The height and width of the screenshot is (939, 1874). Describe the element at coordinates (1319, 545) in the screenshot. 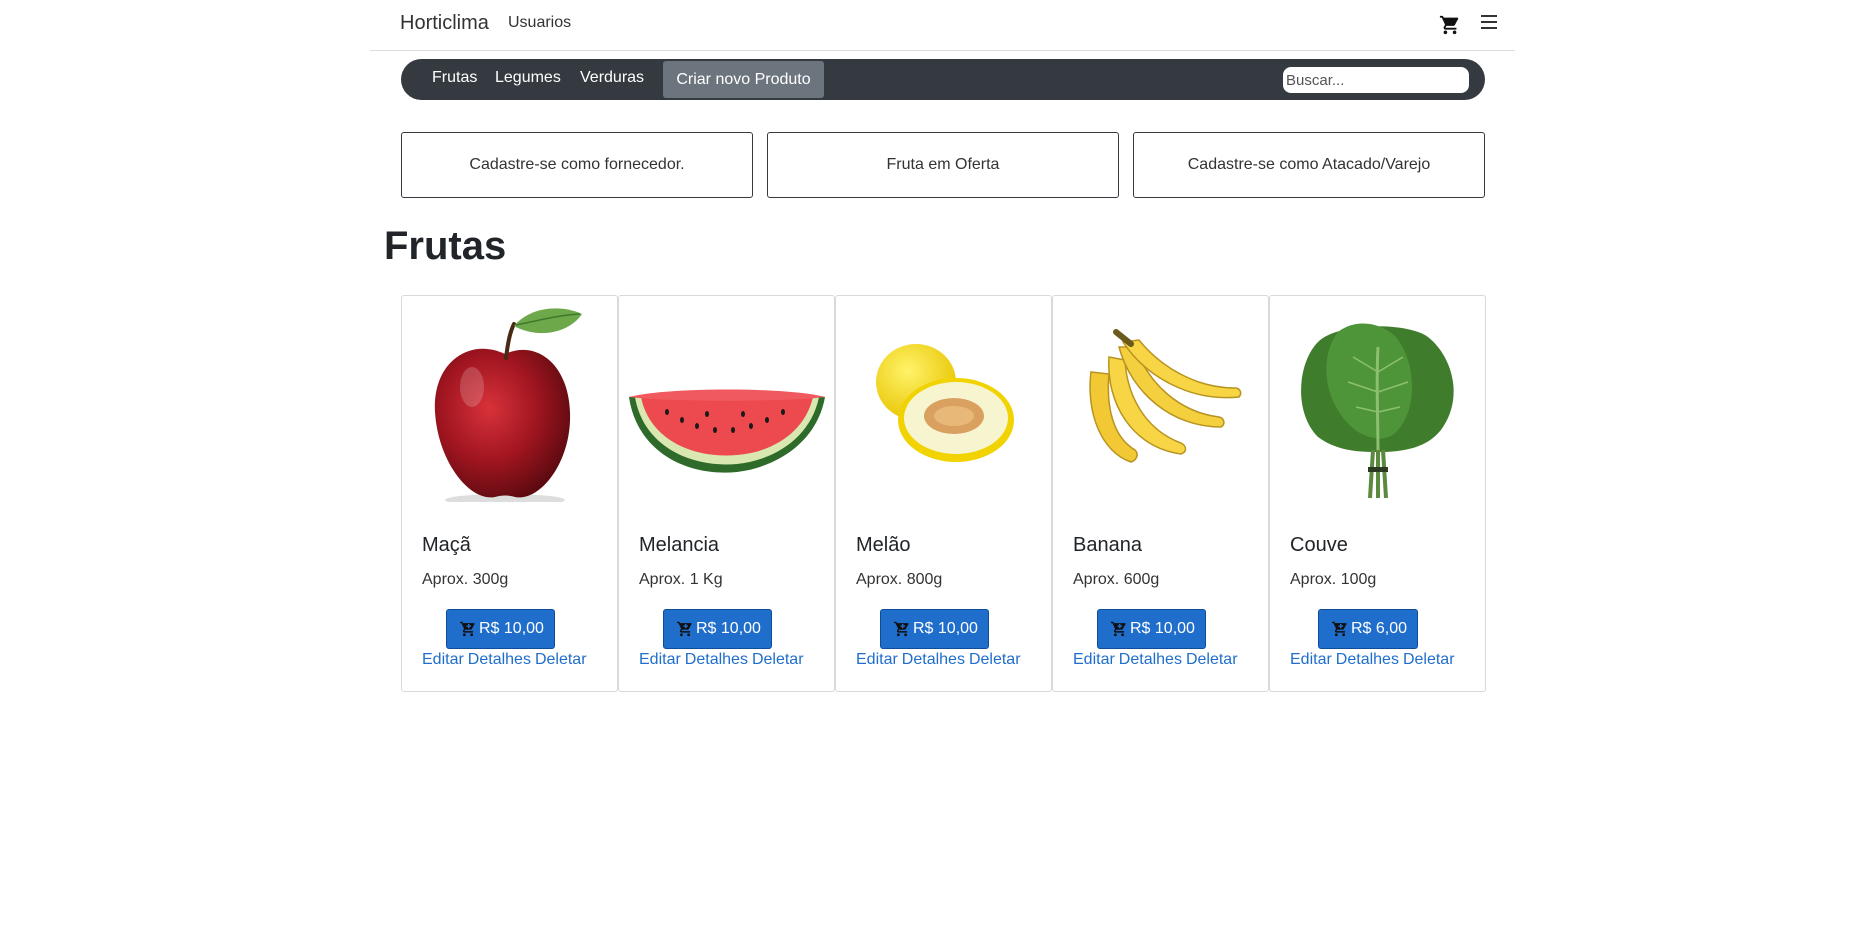

I see `product-name: Couve` at that location.